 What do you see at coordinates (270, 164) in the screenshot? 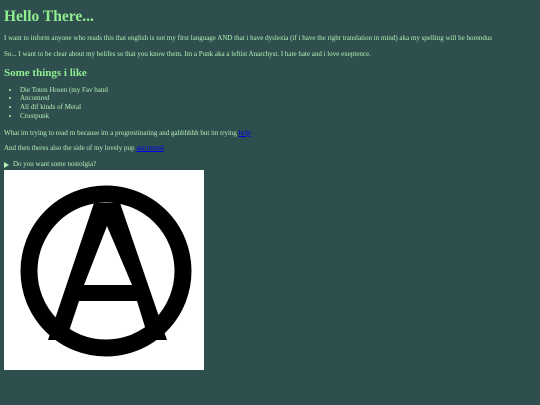
I see `nostalgia-summary: Do you want some nostolgia?` at bounding box center [270, 164].